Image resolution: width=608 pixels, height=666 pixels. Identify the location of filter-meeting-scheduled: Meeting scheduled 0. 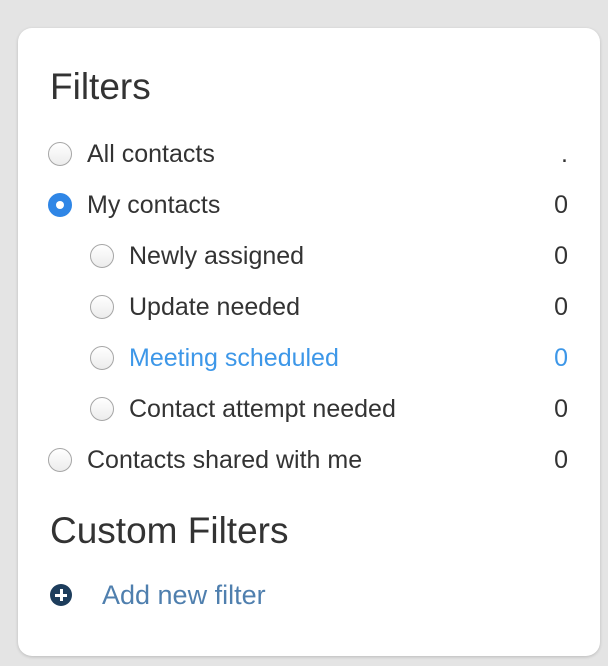
(329, 358).